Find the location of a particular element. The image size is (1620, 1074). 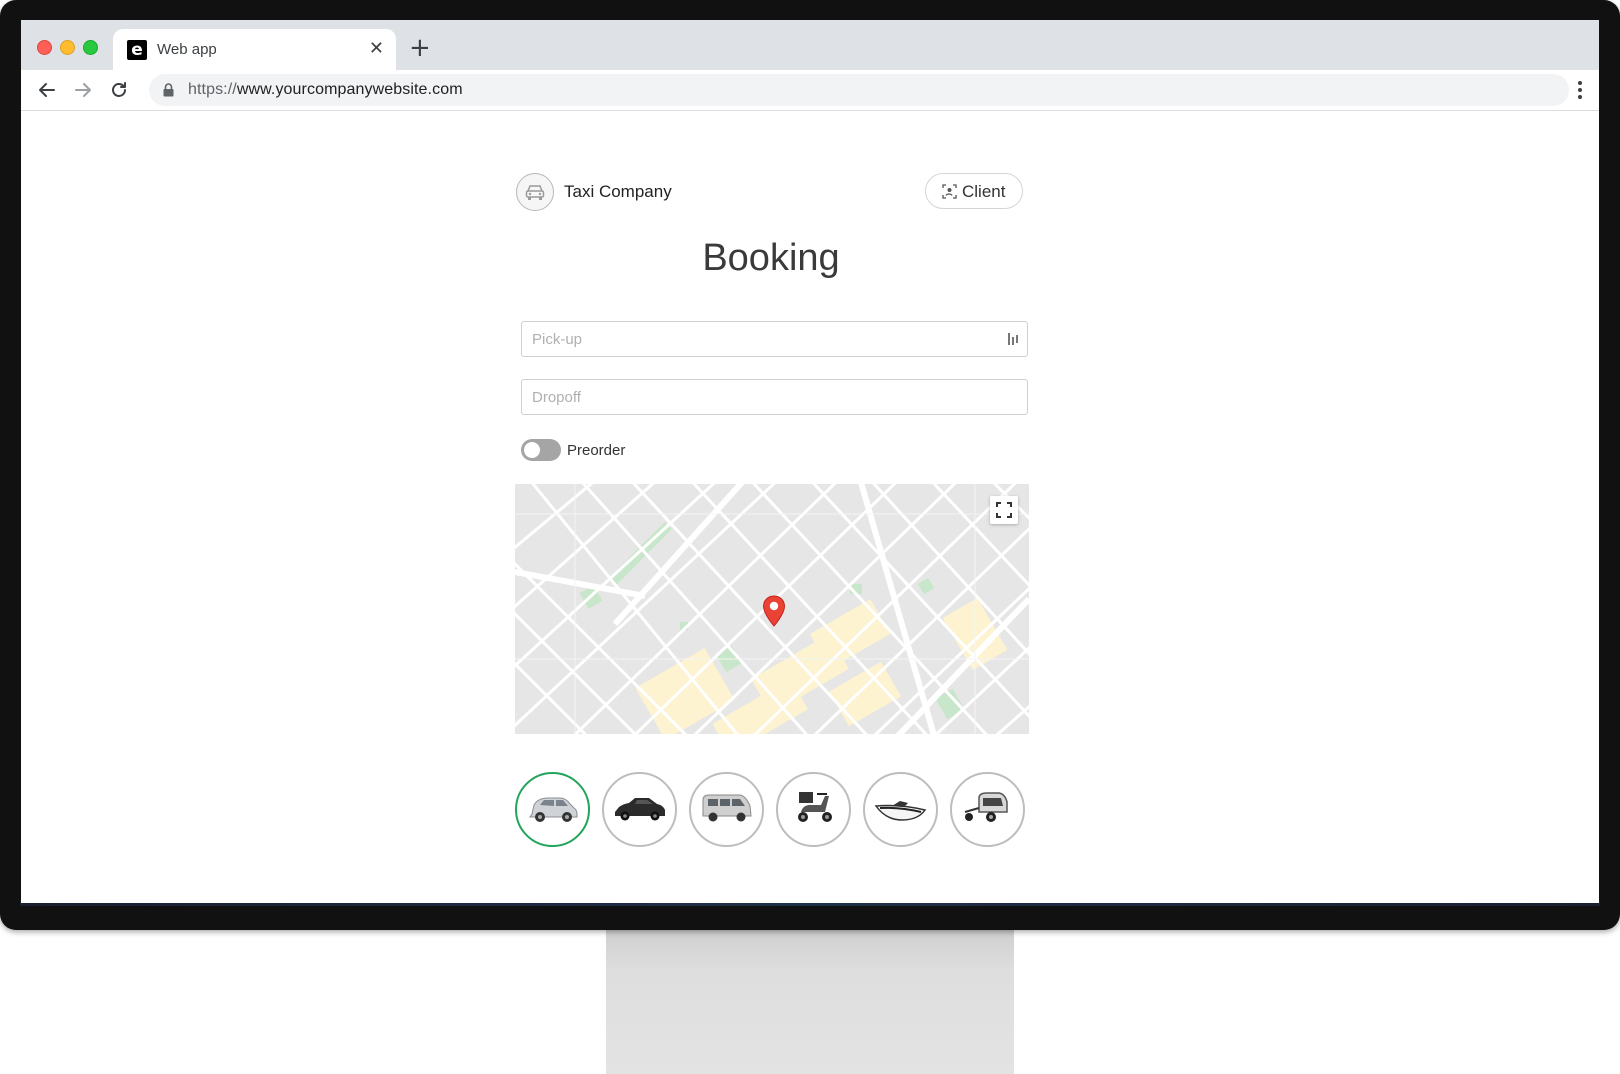

fullscreen-icon is located at coordinates (1004, 510).